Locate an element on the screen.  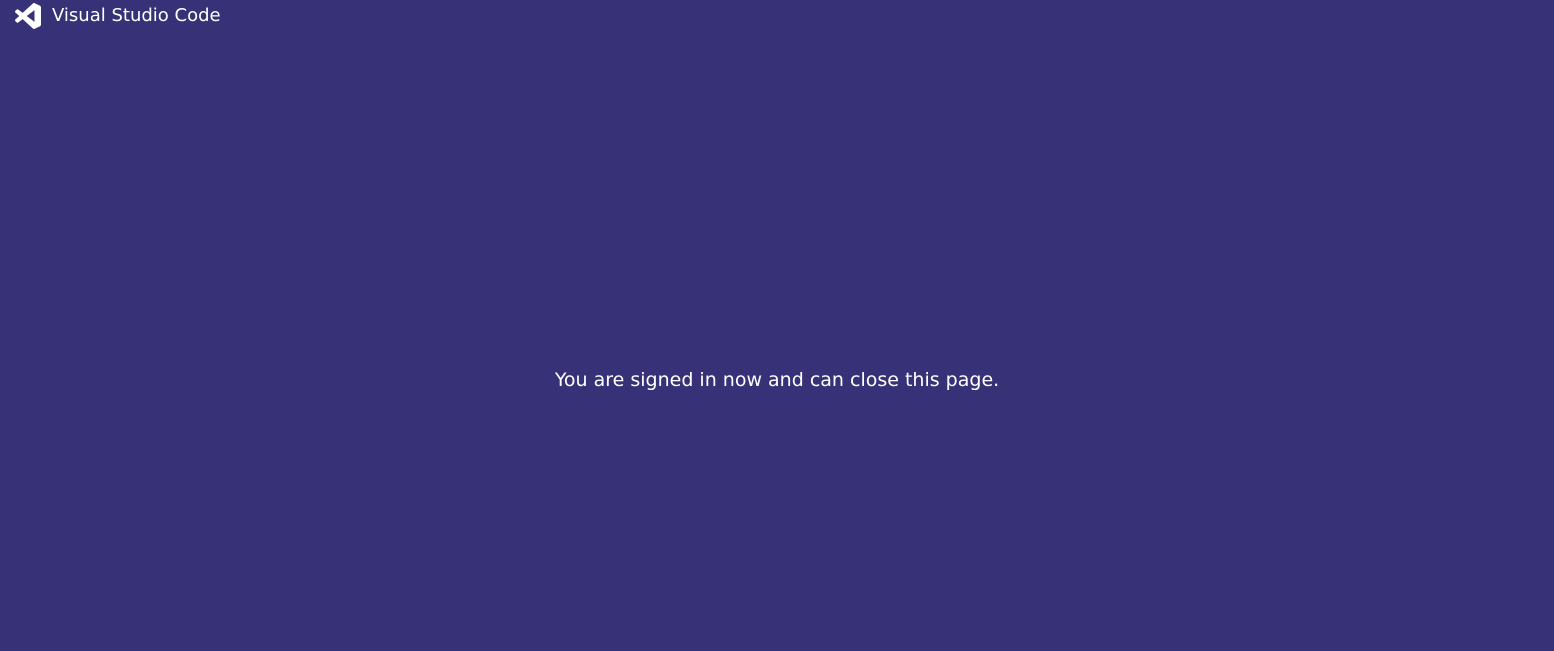
app-title: Visual Studio Code is located at coordinates (136, 15).